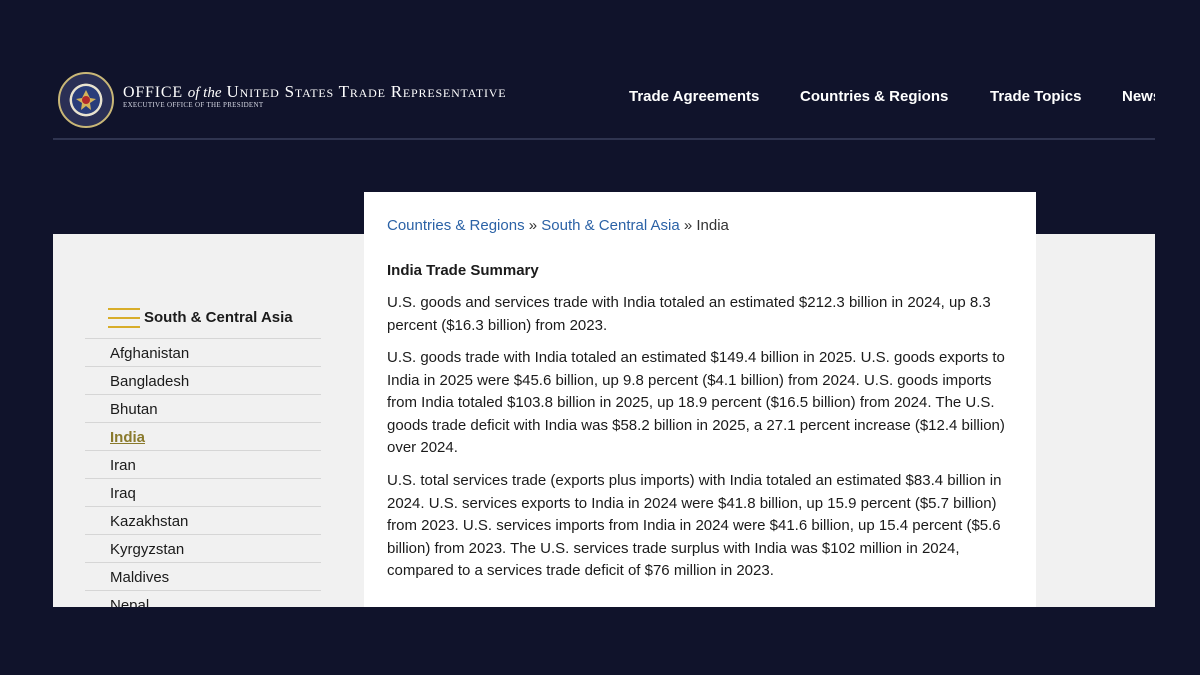 Image resolution: width=1200 pixels, height=675 pixels. What do you see at coordinates (127, 437) in the screenshot?
I see `sidebar-item-label: India` at bounding box center [127, 437].